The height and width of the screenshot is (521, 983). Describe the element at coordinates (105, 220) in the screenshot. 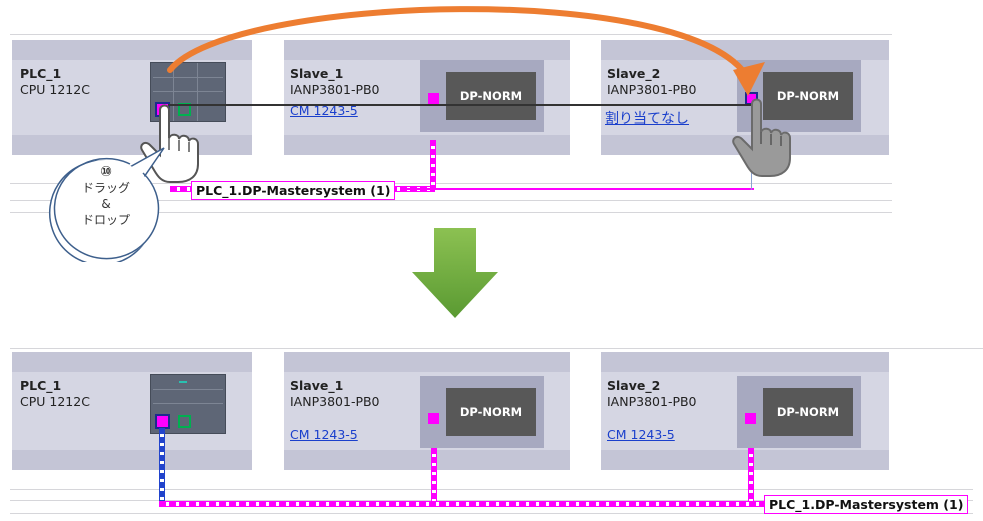

I see `callout-line: ドロップ` at that location.